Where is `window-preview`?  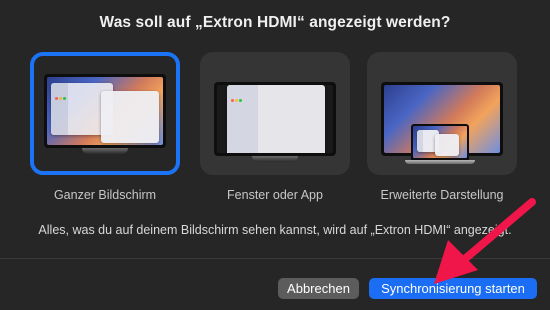
window-preview is located at coordinates (276, 119).